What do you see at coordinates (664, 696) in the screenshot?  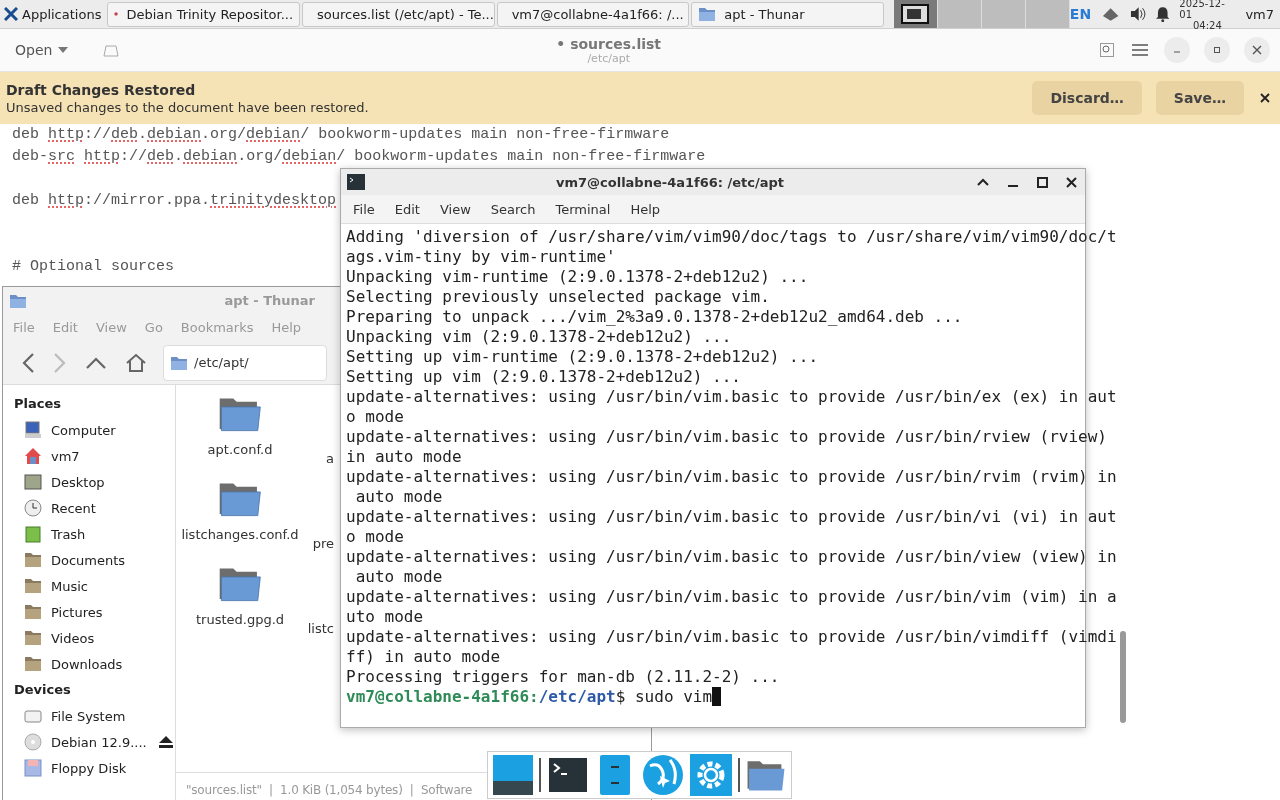 I see `command-text: $ sudo vim` at bounding box center [664, 696].